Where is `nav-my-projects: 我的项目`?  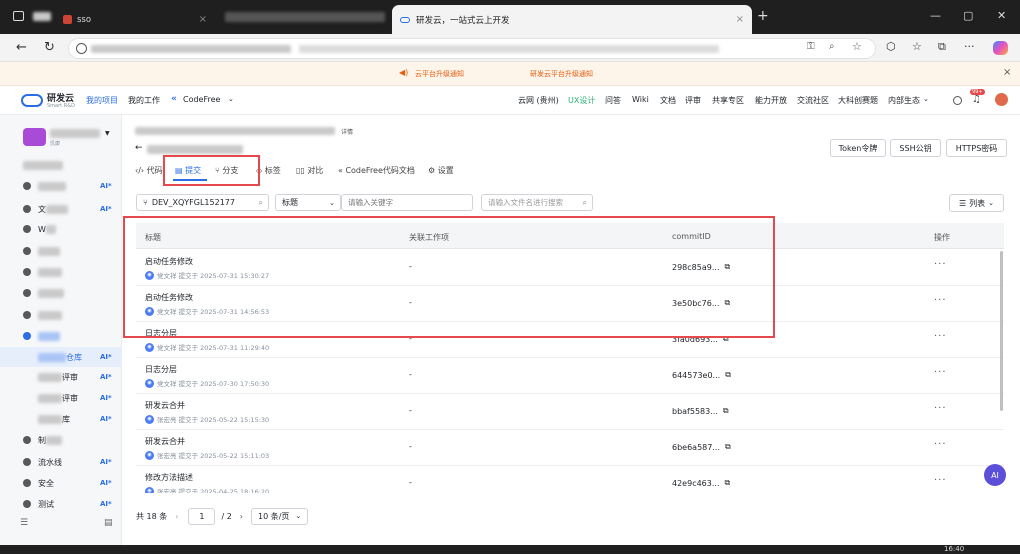
nav-my-projects: 我的项目 is located at coordinates (102, 100).